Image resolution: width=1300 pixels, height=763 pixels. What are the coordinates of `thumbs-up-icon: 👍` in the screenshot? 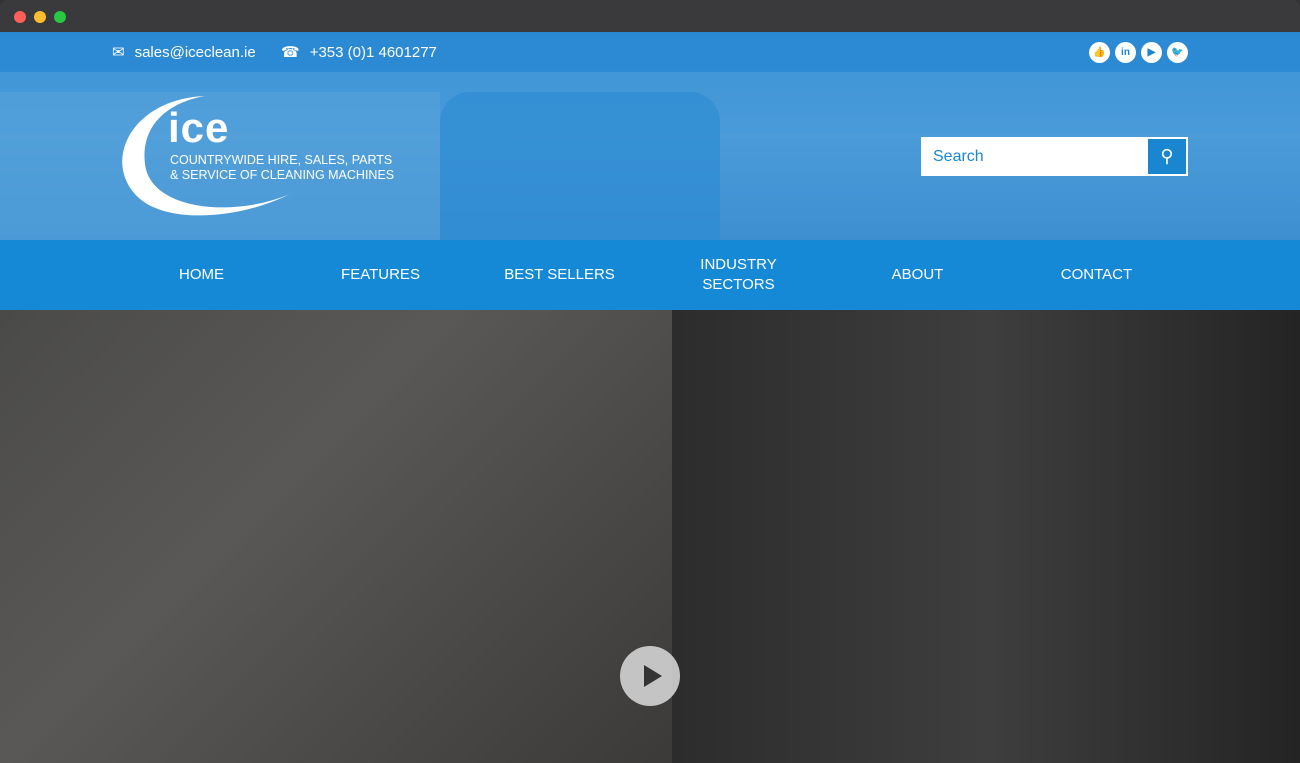 It's located at (1099, 52).